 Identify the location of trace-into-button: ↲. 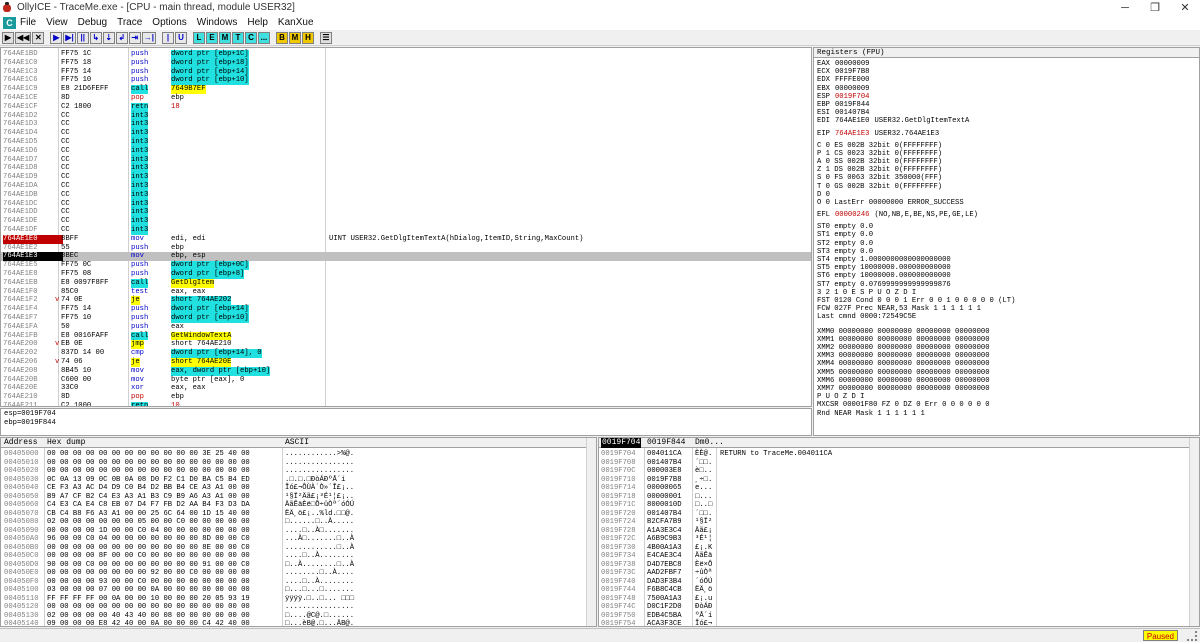
(121, 37).